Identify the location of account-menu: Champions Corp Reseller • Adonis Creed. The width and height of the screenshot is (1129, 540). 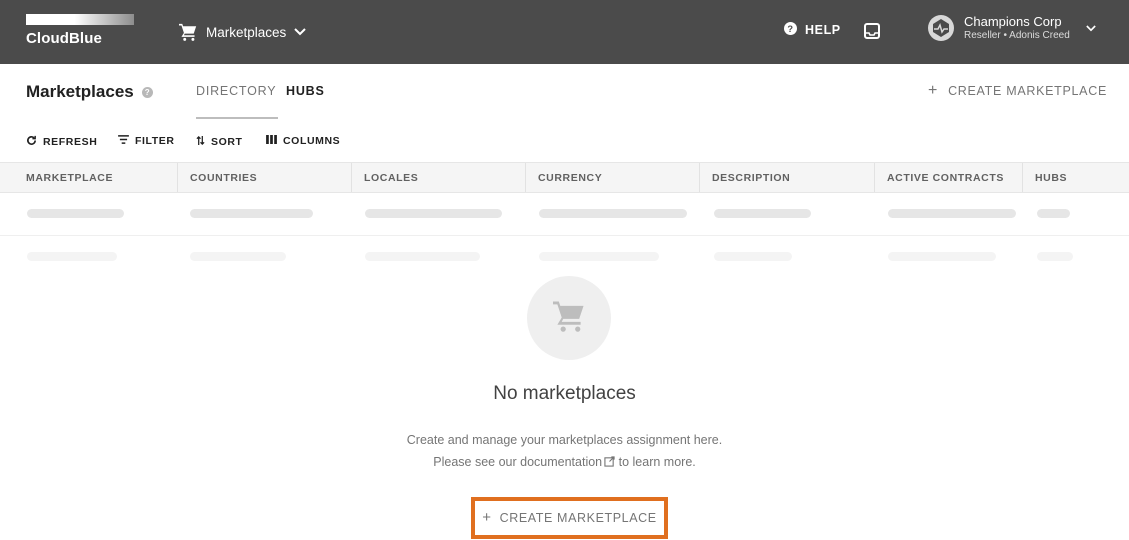
(1012, 28).